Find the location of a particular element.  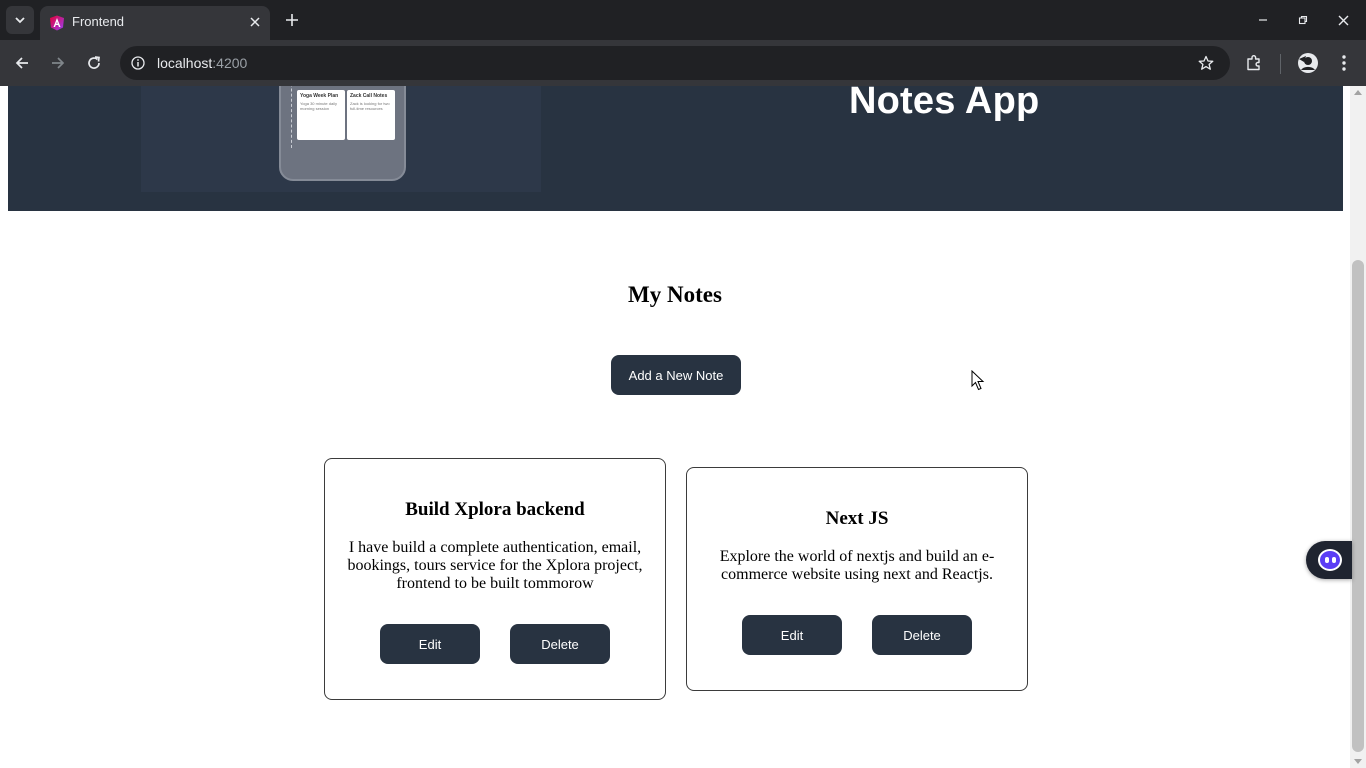

restore-icon is located at coordinates (1303, 20).